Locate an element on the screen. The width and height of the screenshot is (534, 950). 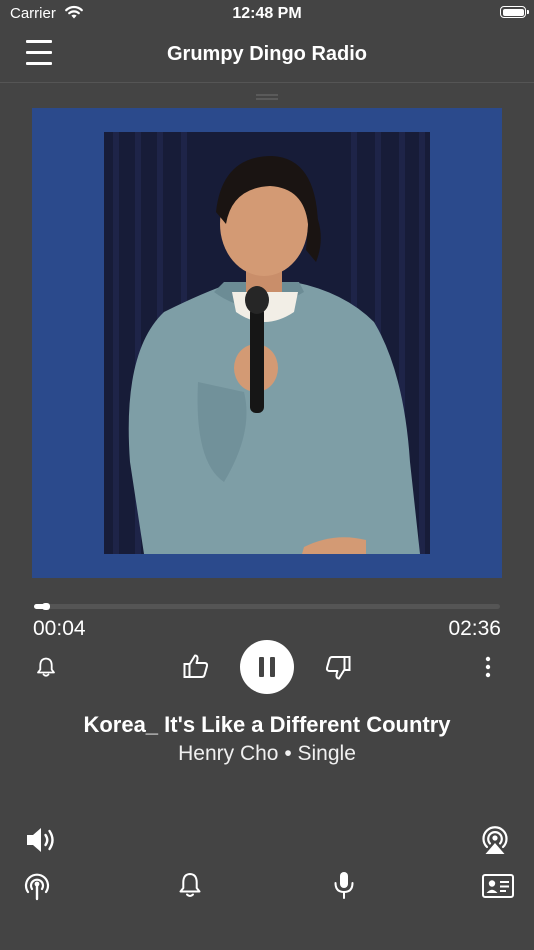
navigation-bar: Grumpy Dingo Radio is located at coordinates (267, 56).